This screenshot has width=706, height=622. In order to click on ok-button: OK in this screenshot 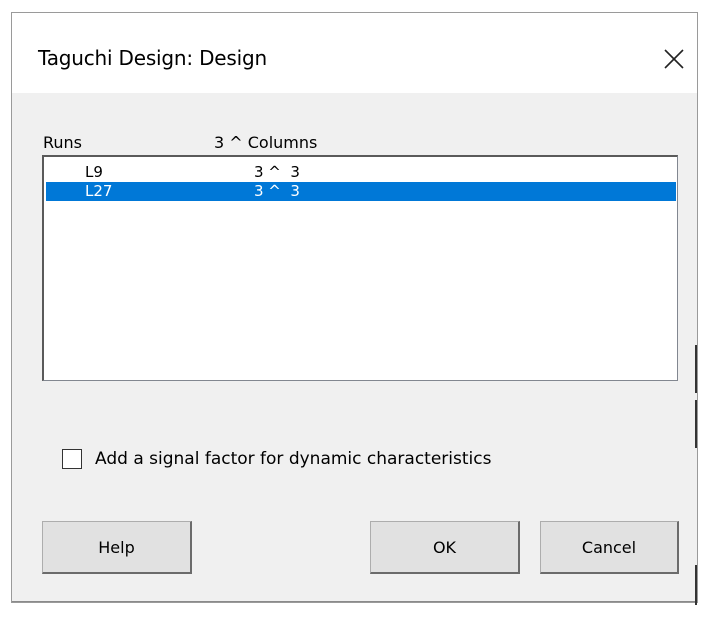, I will do `click(445, 547)`.